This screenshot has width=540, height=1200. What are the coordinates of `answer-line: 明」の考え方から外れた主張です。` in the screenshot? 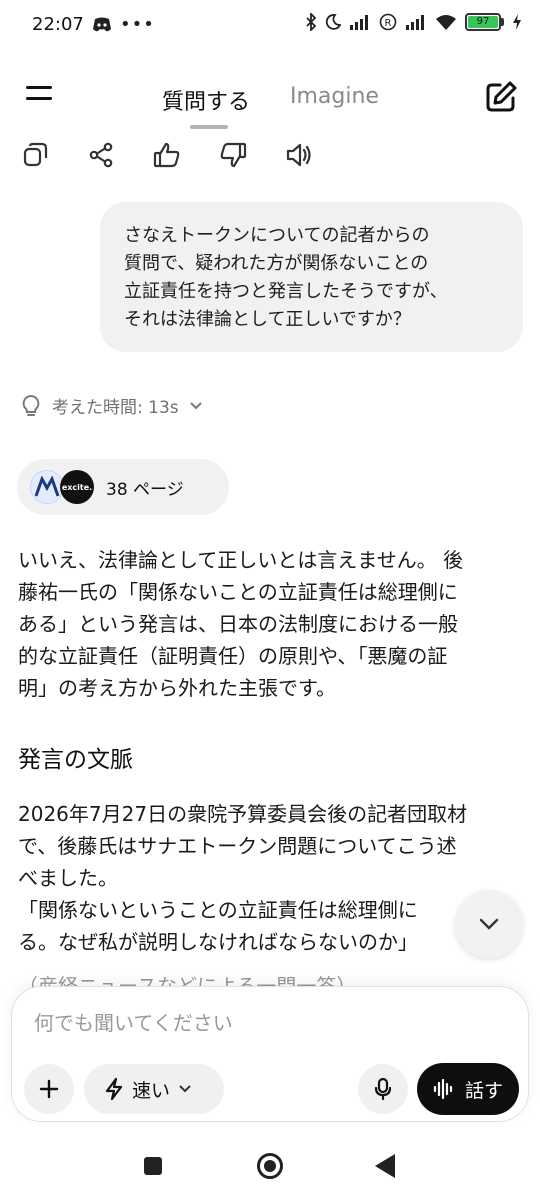 It's located at (177, 688).